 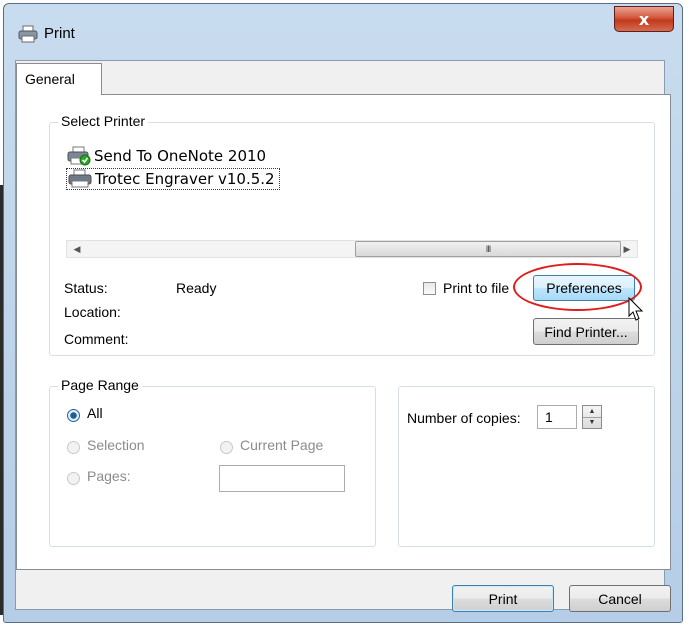 I want to click on copies-spinner: ▲ ▼, so click(x=592, y=417).